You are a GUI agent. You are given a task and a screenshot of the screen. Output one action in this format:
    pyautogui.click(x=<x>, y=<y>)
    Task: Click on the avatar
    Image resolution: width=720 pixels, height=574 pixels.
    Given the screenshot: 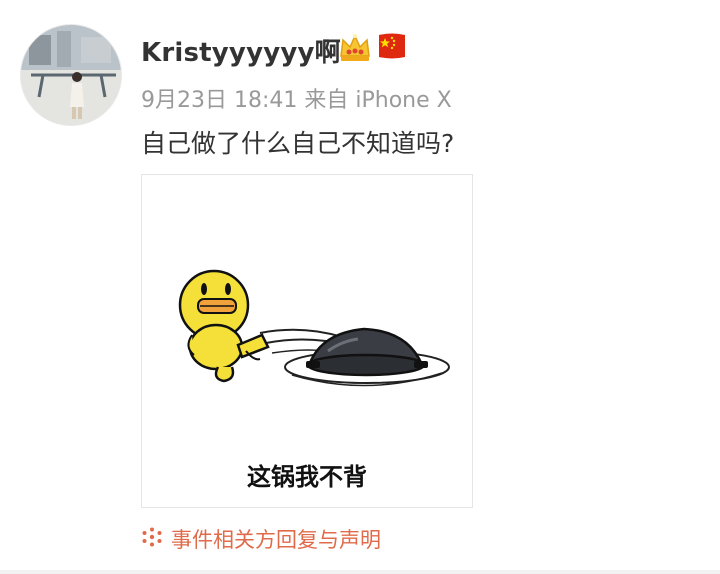 What is the action you would take?
    pyautogui.click(x=71, y=75)
    